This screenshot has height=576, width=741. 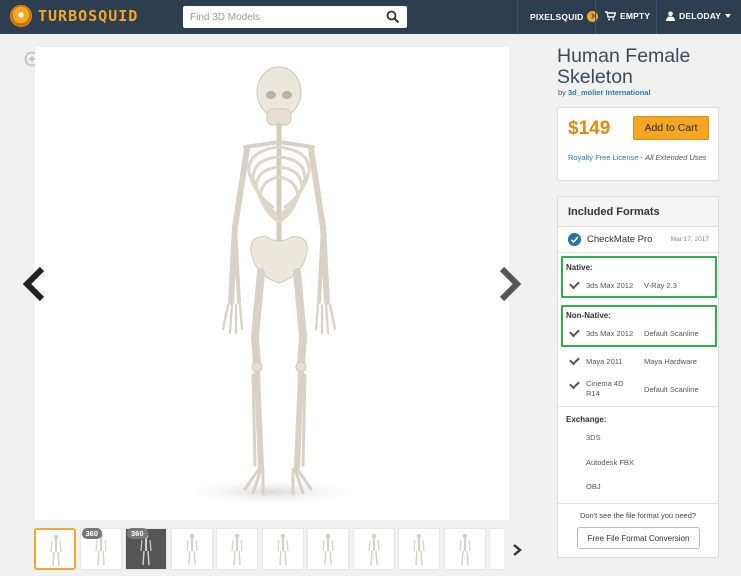 What do you see at coordinates (510, 284) in the screenshot?
I see `next-image-arrow-icon` at bounding box center [510, 284].